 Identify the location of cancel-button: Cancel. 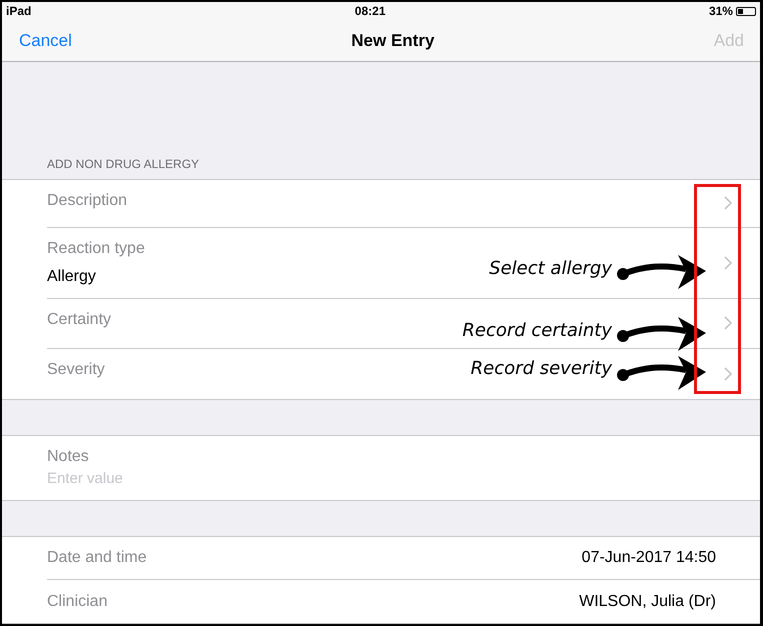
(45, 40).